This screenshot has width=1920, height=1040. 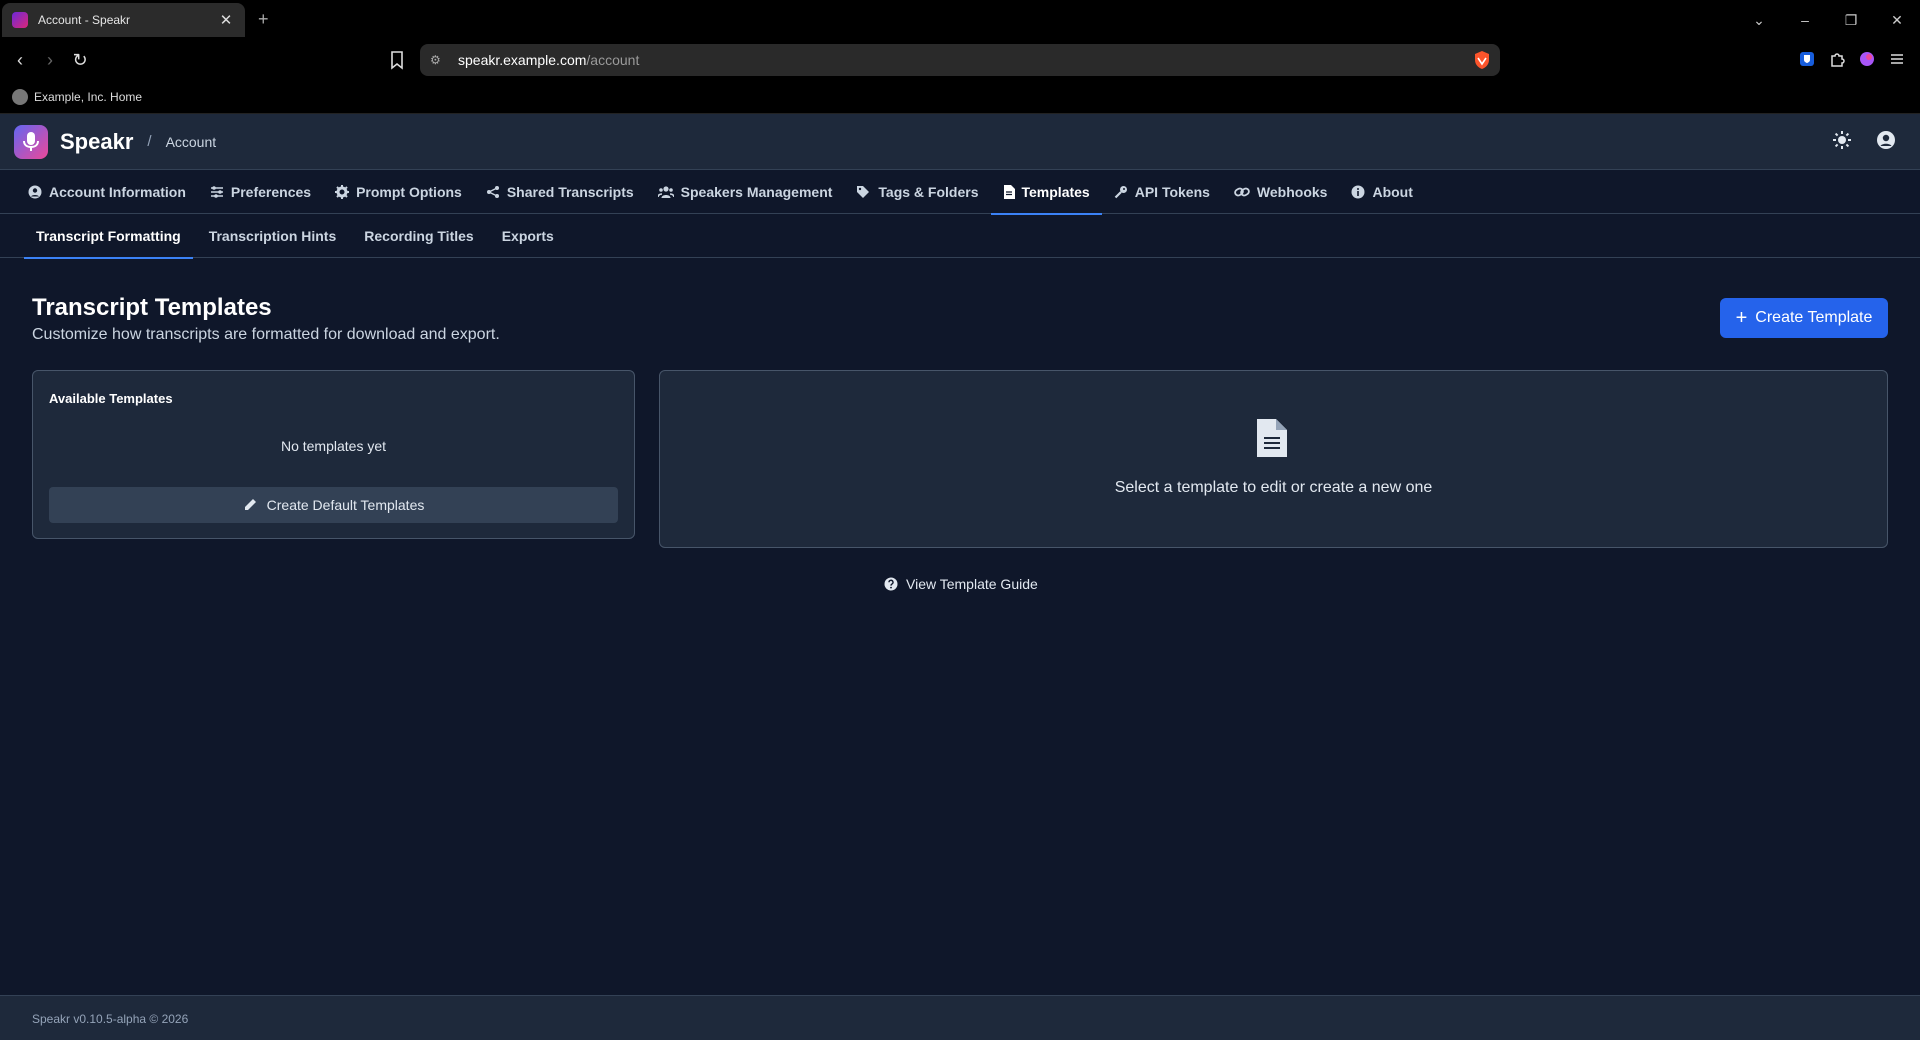 I want to click on tab-about: About, so click(x=1381, y=192).